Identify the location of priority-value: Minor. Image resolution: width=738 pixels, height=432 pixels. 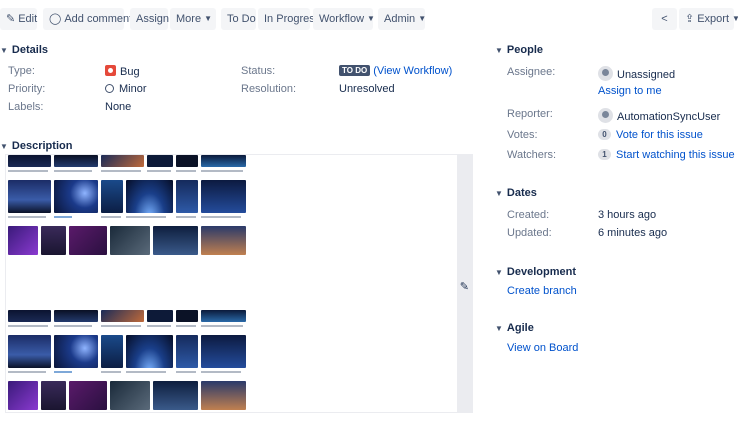
(126, 89).